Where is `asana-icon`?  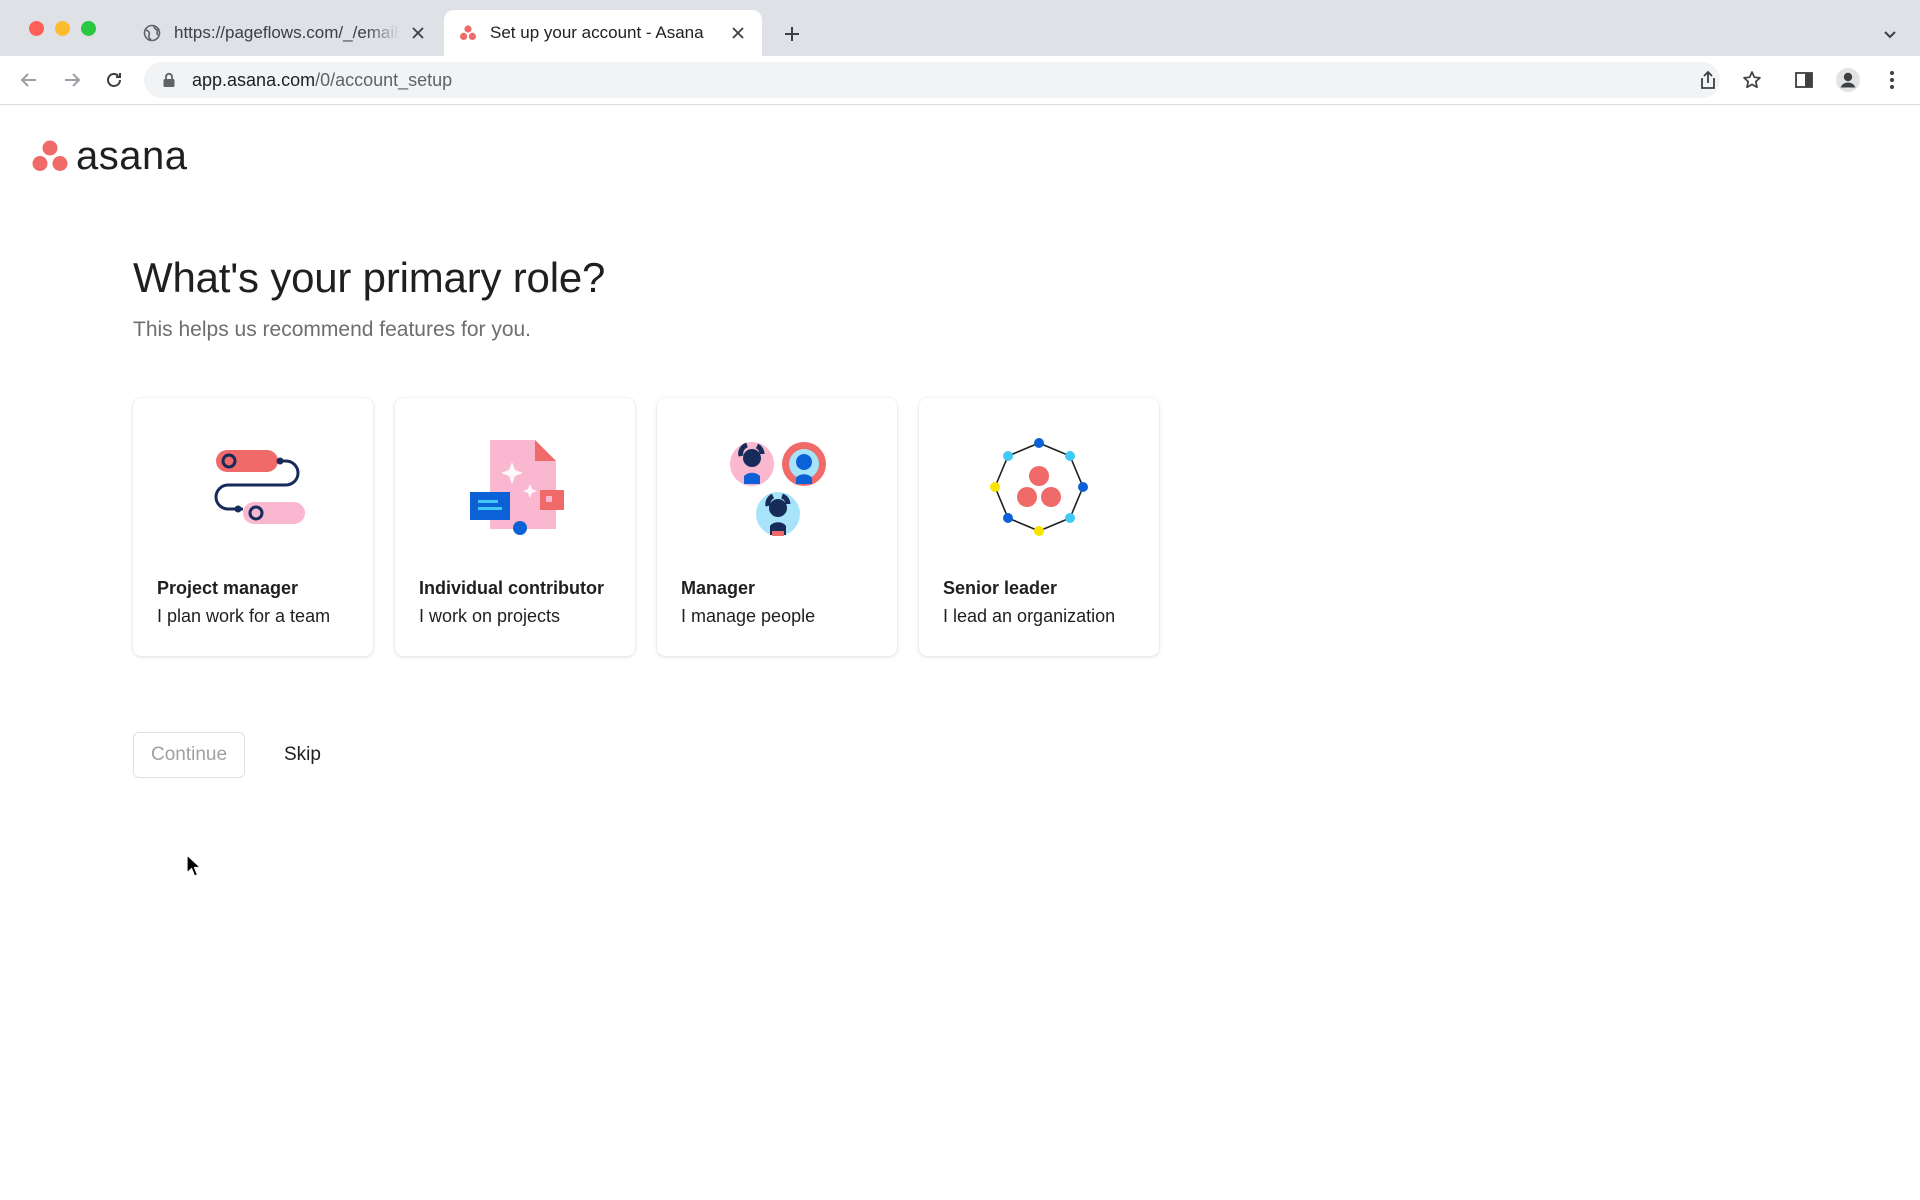
asana-icon is located at coordinates (468, 33).